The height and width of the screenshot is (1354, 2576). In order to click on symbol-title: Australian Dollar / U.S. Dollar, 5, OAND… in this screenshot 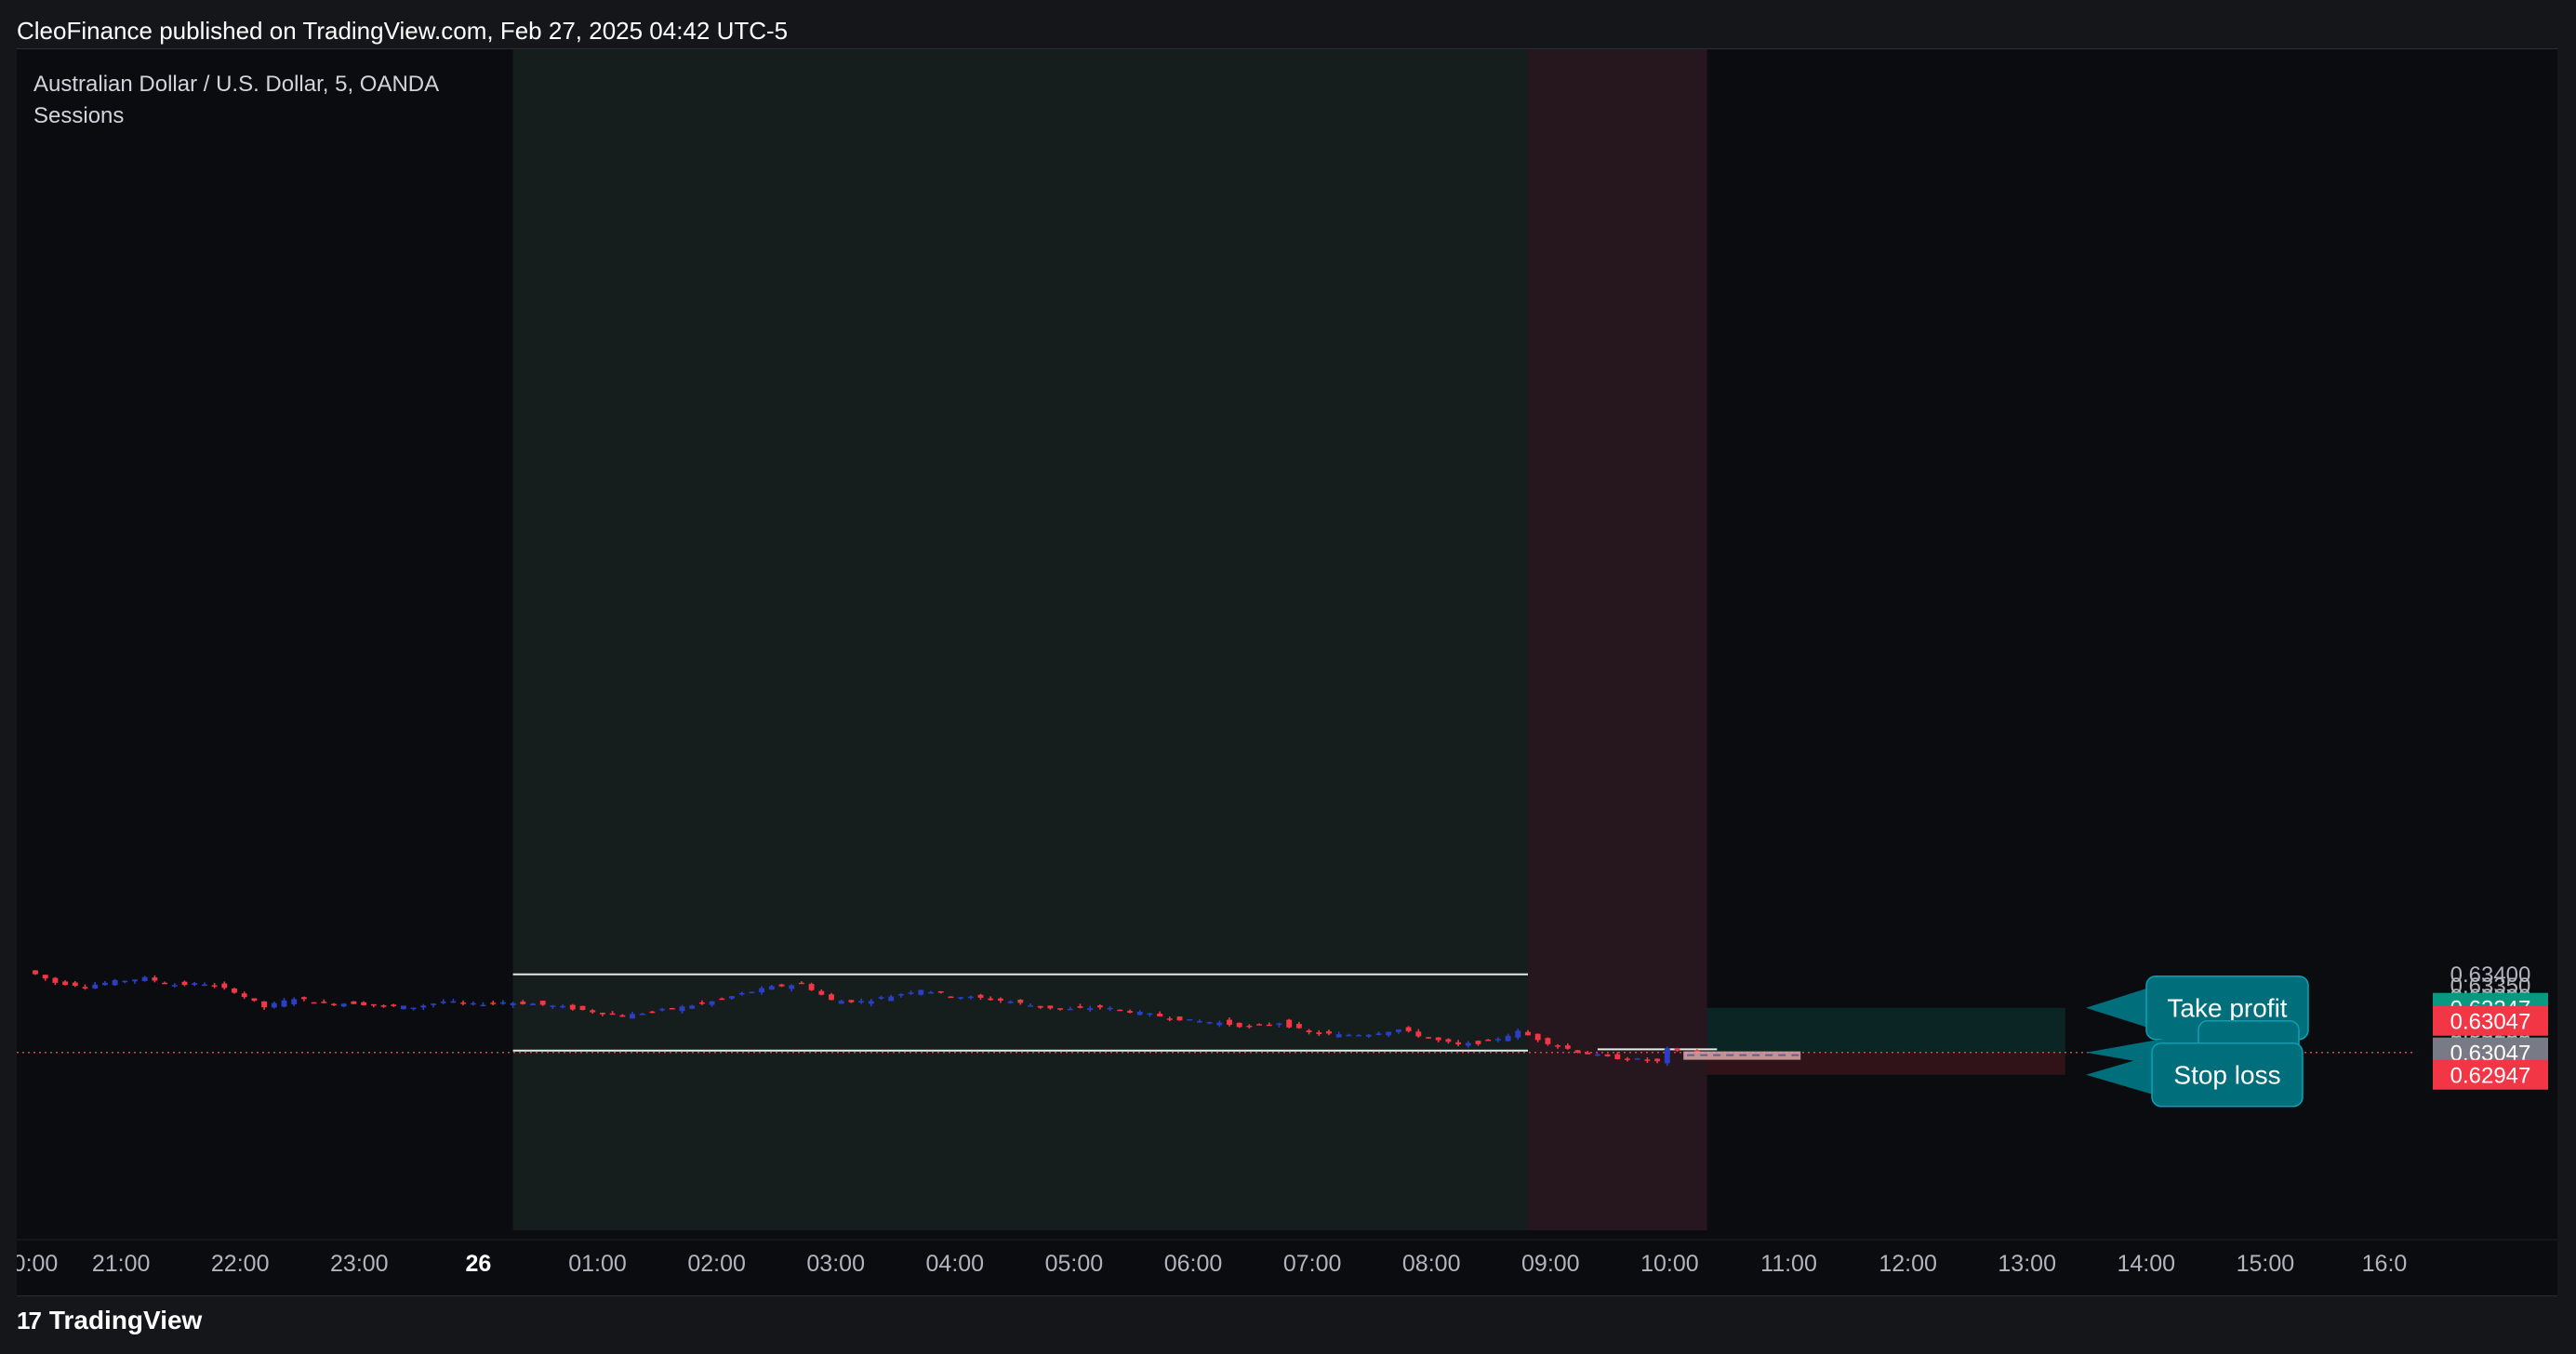, I will do `click(236, 84)`.